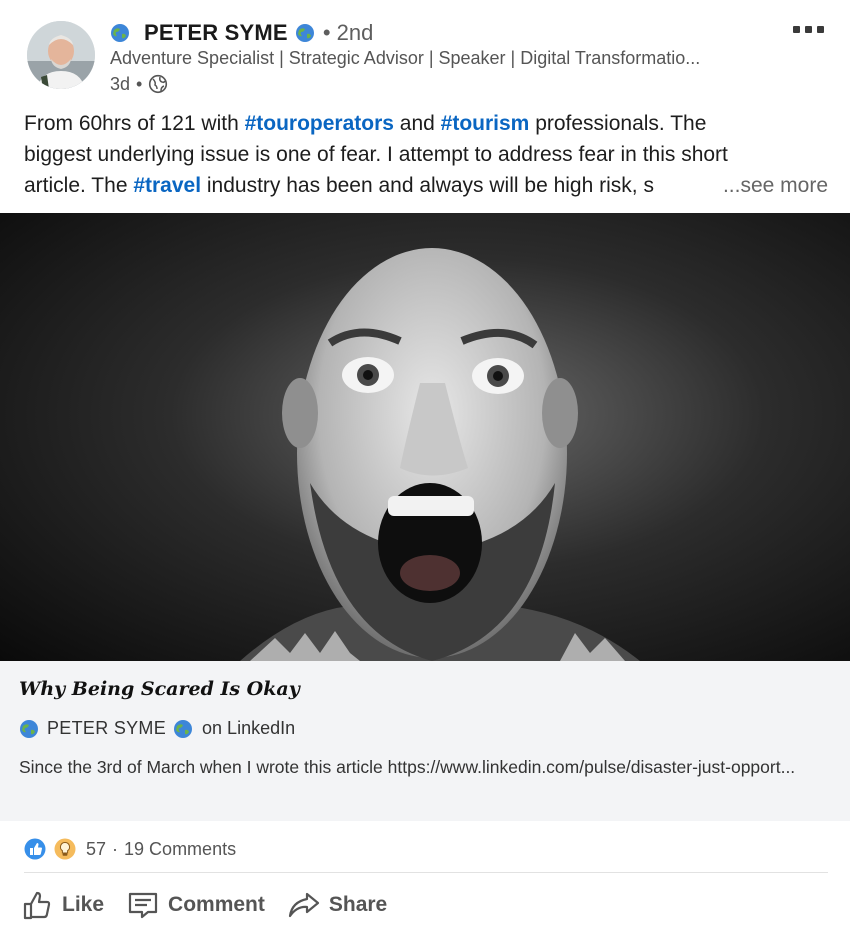 This screenshot has height=933, width=850. I want to click on reaction-count: 57, so click(96, 849).